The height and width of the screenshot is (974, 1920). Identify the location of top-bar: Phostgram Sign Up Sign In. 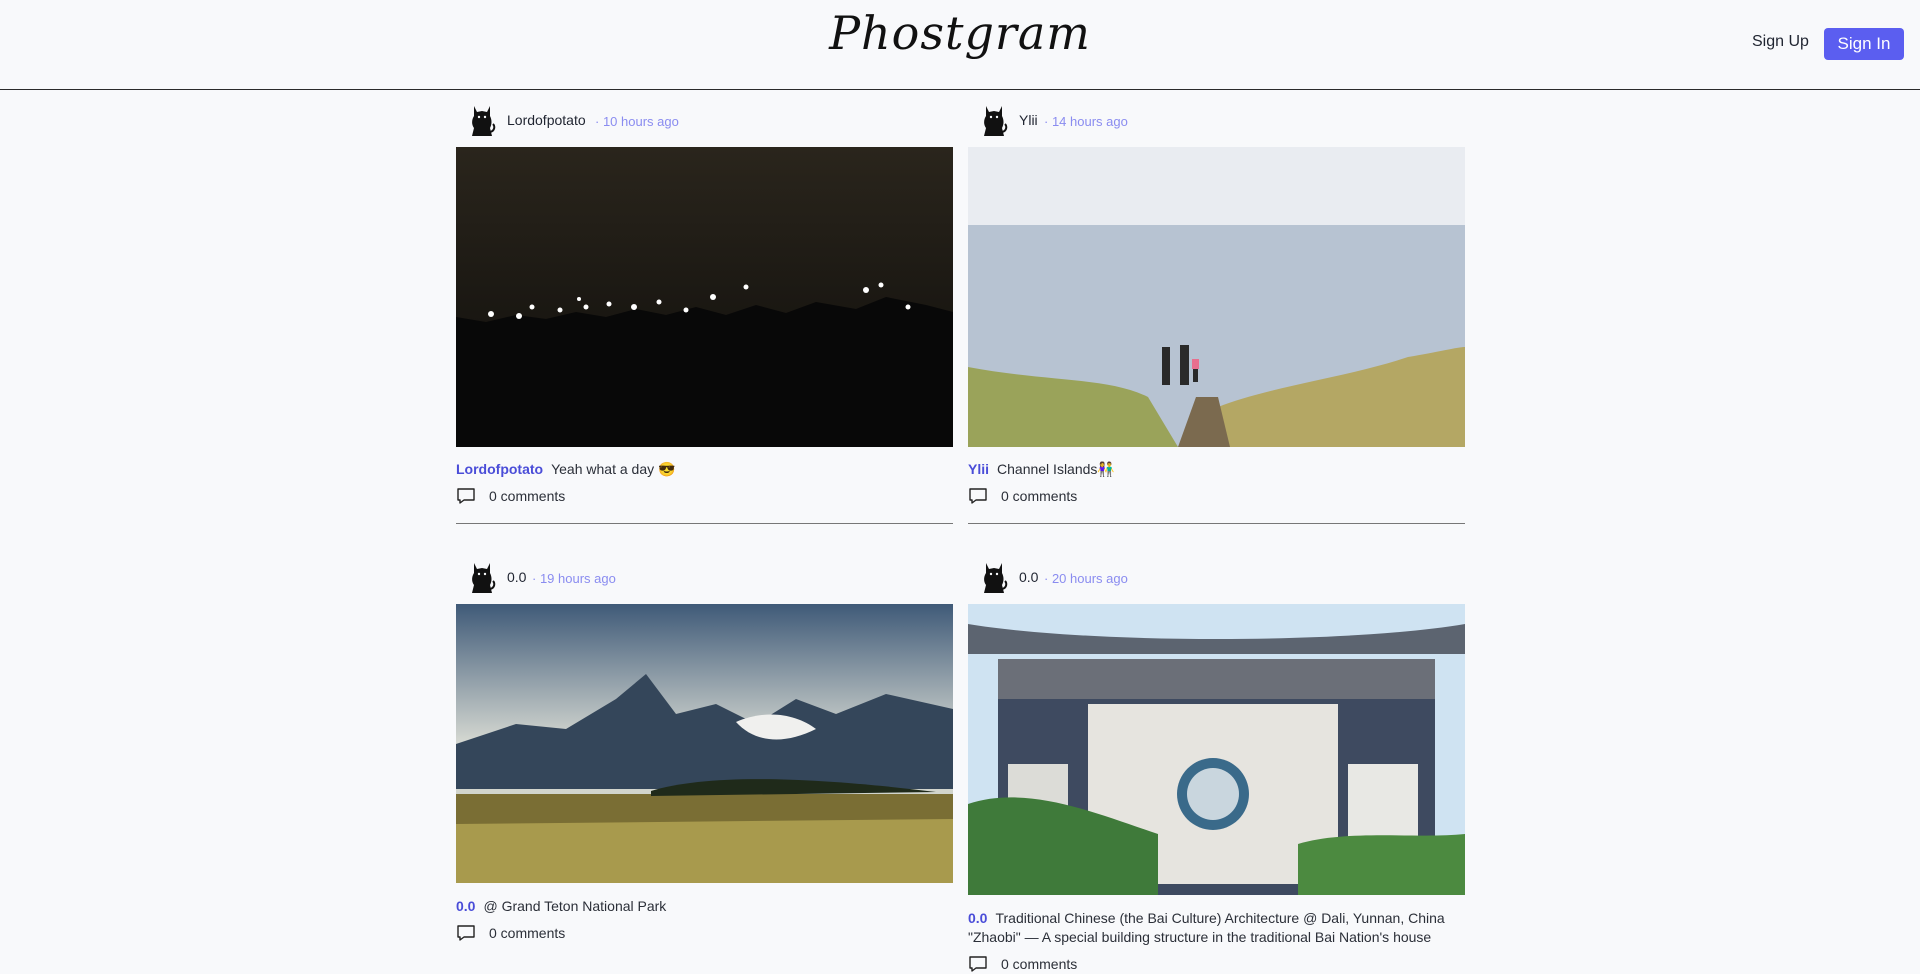
(960, 45).